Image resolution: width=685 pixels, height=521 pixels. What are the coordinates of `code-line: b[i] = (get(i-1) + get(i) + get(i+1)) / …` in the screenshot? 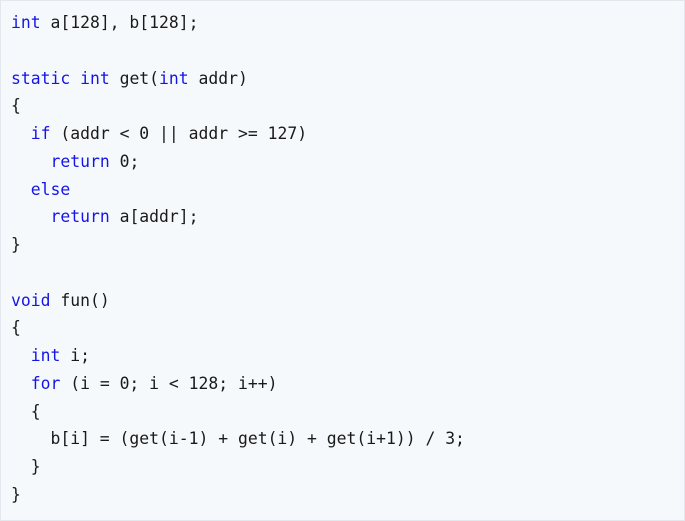 It's located at (238, 439).